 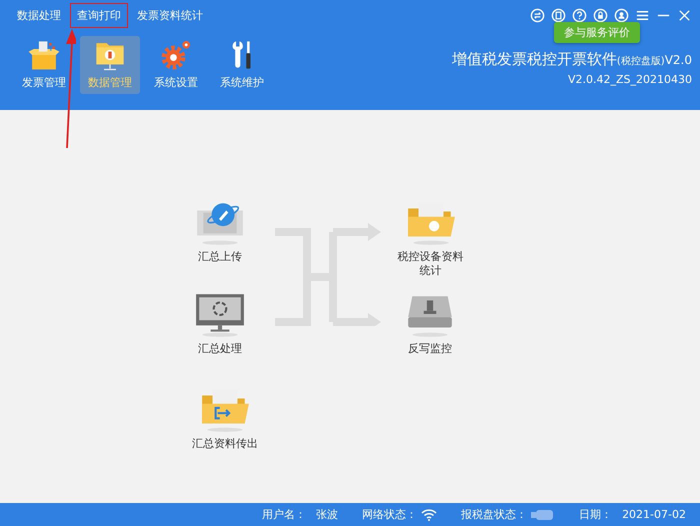 What do you see at coordinates (242, 65) in the screenshot?
I see `toolbar-button: 系统维护` at bounding box center [242, 65].